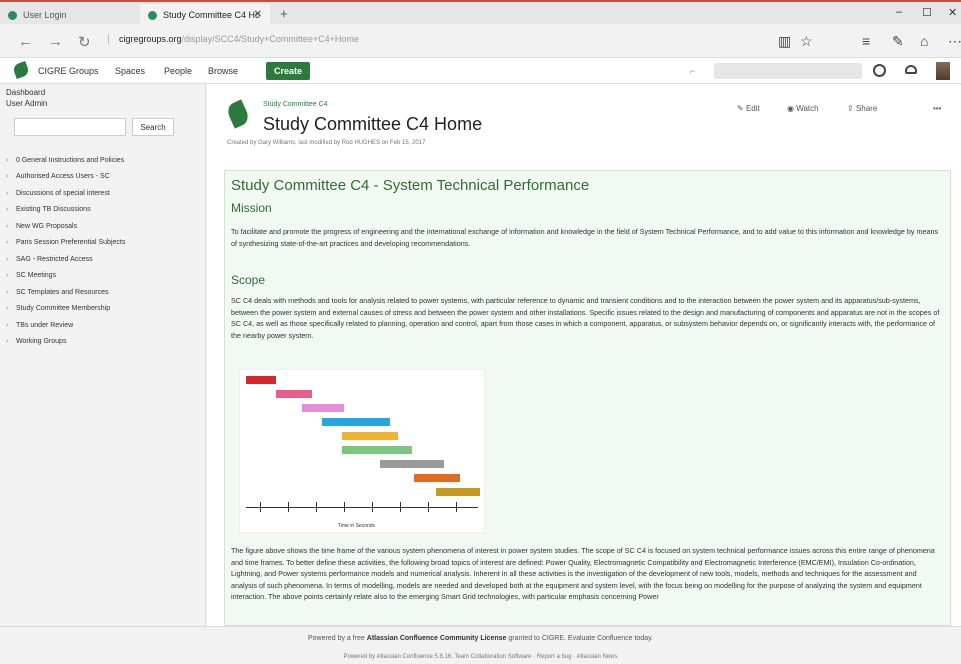 Image resolution: width=961 pixels, height=664 pixels. I want to click on close-tab-icon: ✕, so click(258, 14).